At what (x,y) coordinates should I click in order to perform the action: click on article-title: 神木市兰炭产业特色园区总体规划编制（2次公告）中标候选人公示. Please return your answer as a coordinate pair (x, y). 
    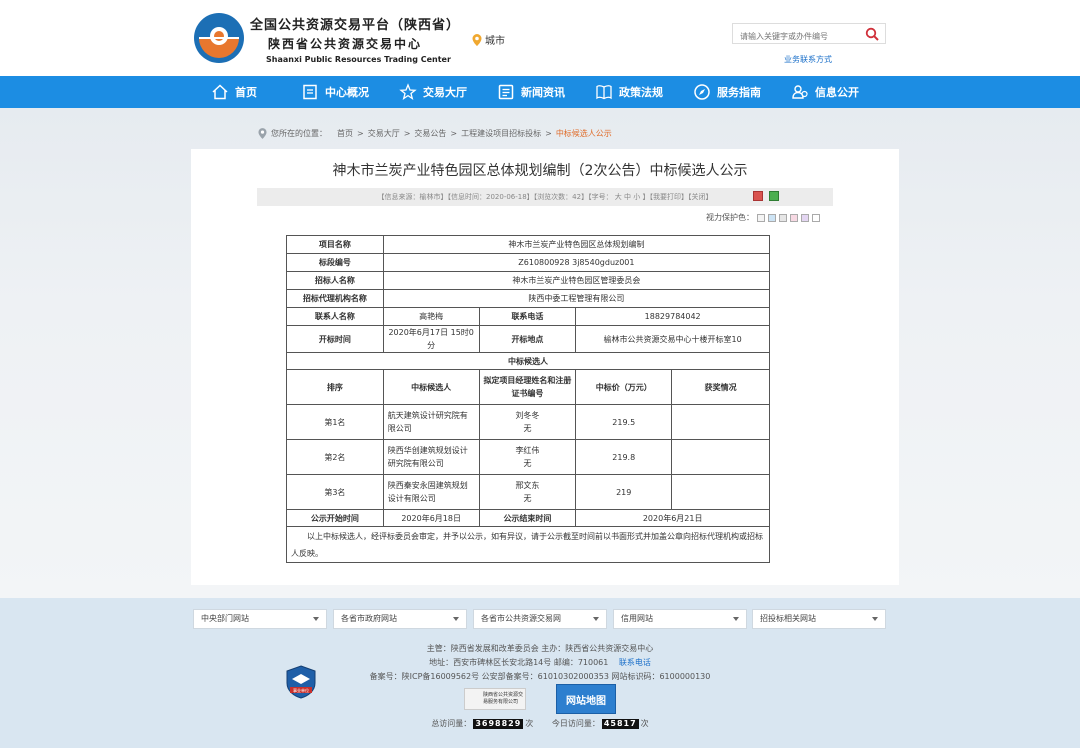
    Looking at the image, I should click on (540, 171).